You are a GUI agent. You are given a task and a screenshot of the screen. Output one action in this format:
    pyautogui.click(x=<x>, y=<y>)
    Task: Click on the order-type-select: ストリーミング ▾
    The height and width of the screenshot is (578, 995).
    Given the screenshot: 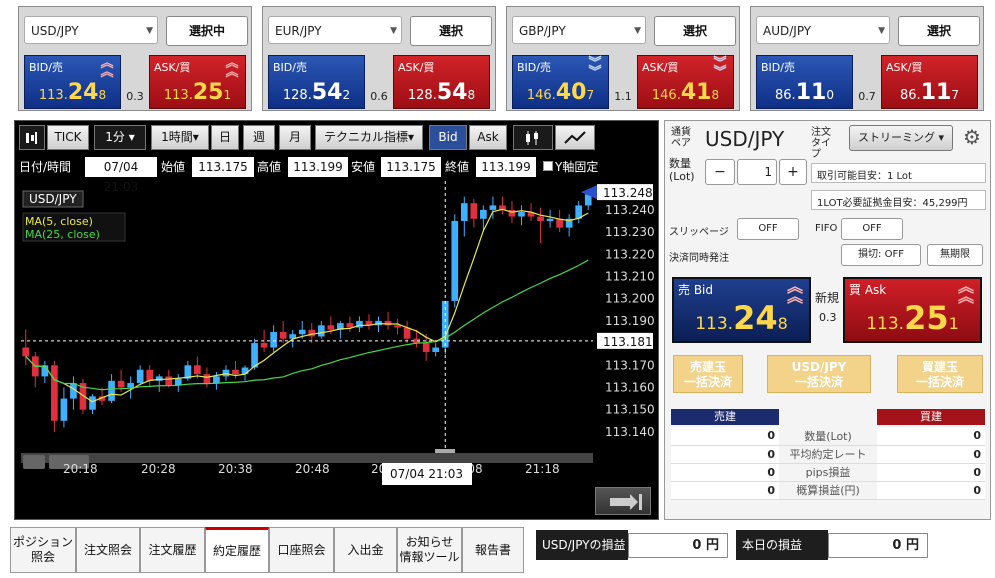 What is the action you would take?
    pyautogui.click(x=901, y=138)
    